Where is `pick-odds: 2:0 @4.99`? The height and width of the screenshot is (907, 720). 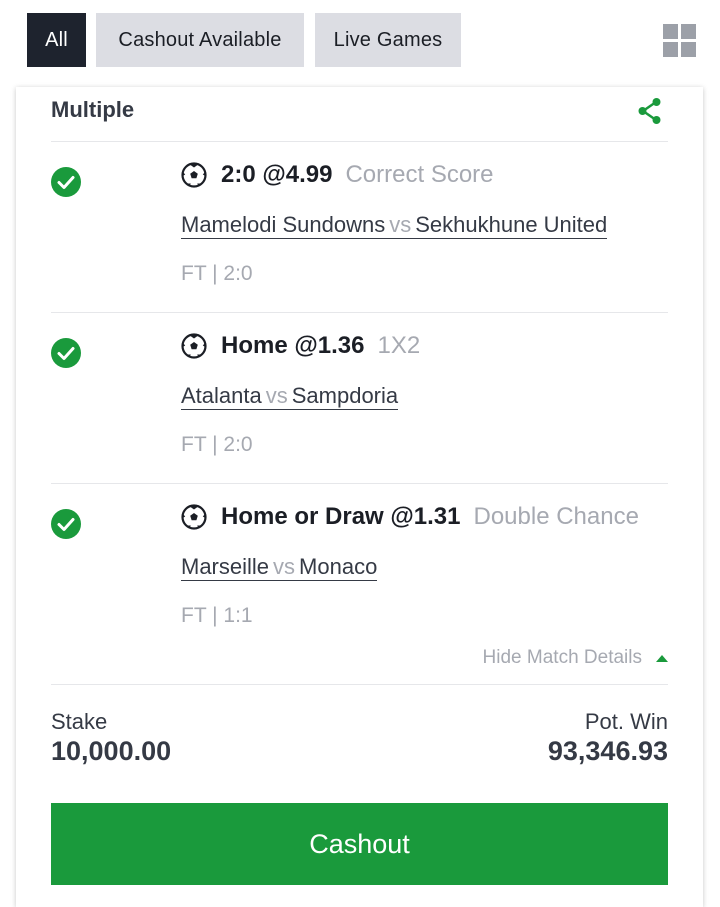 pick-odds: 2:0 @4.99 is located at coordinates (277, 174).